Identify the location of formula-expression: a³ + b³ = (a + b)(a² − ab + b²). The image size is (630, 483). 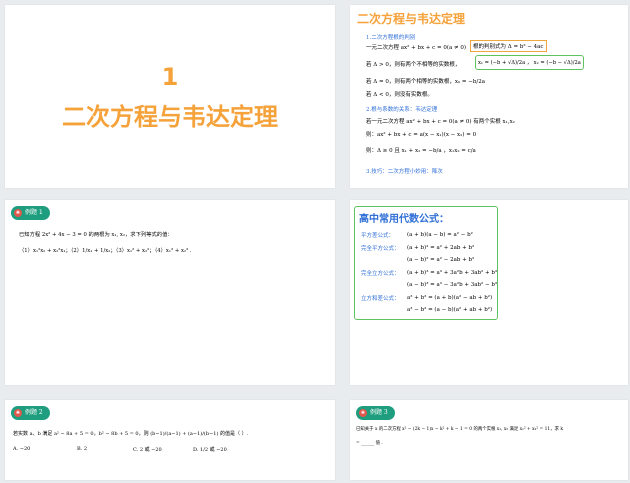
(450, 297).